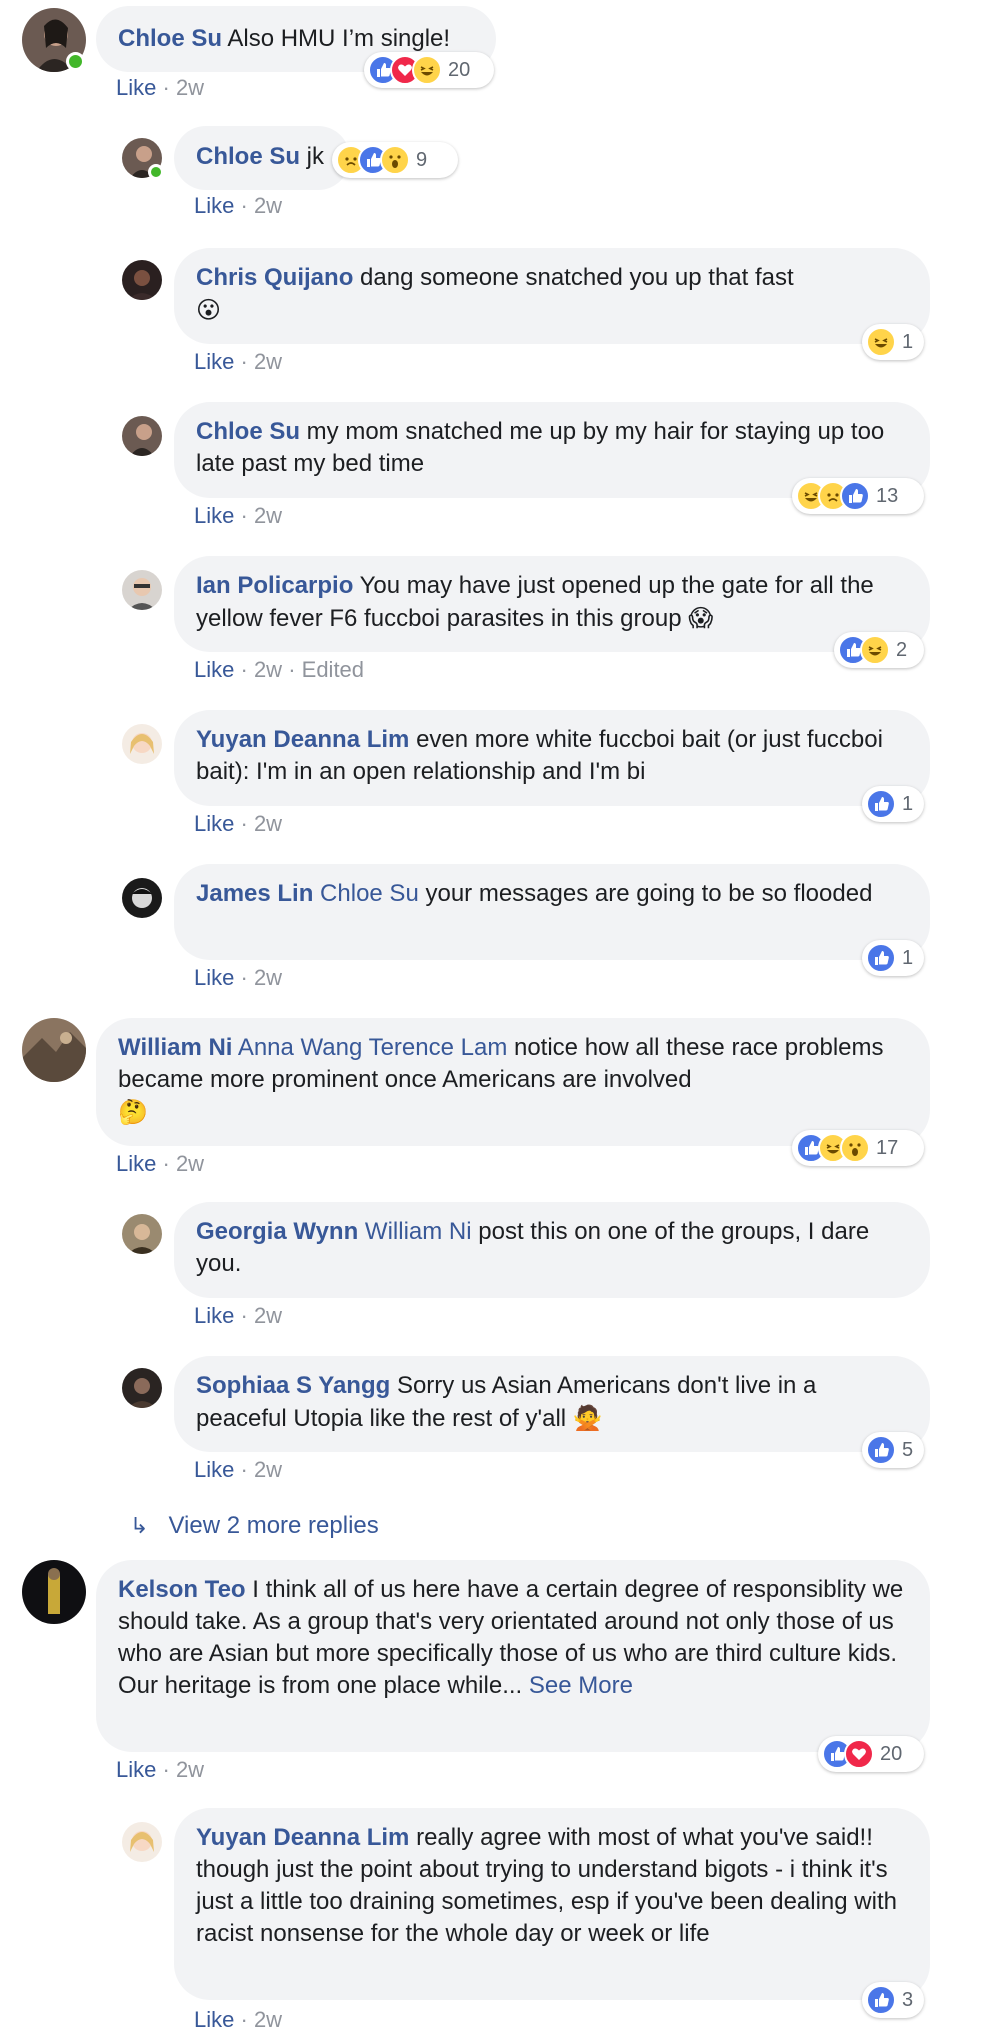  Describe the element at coordinates (277, 1231) in the screenshot. I see `author-name: Georgia Wynn` at that location.